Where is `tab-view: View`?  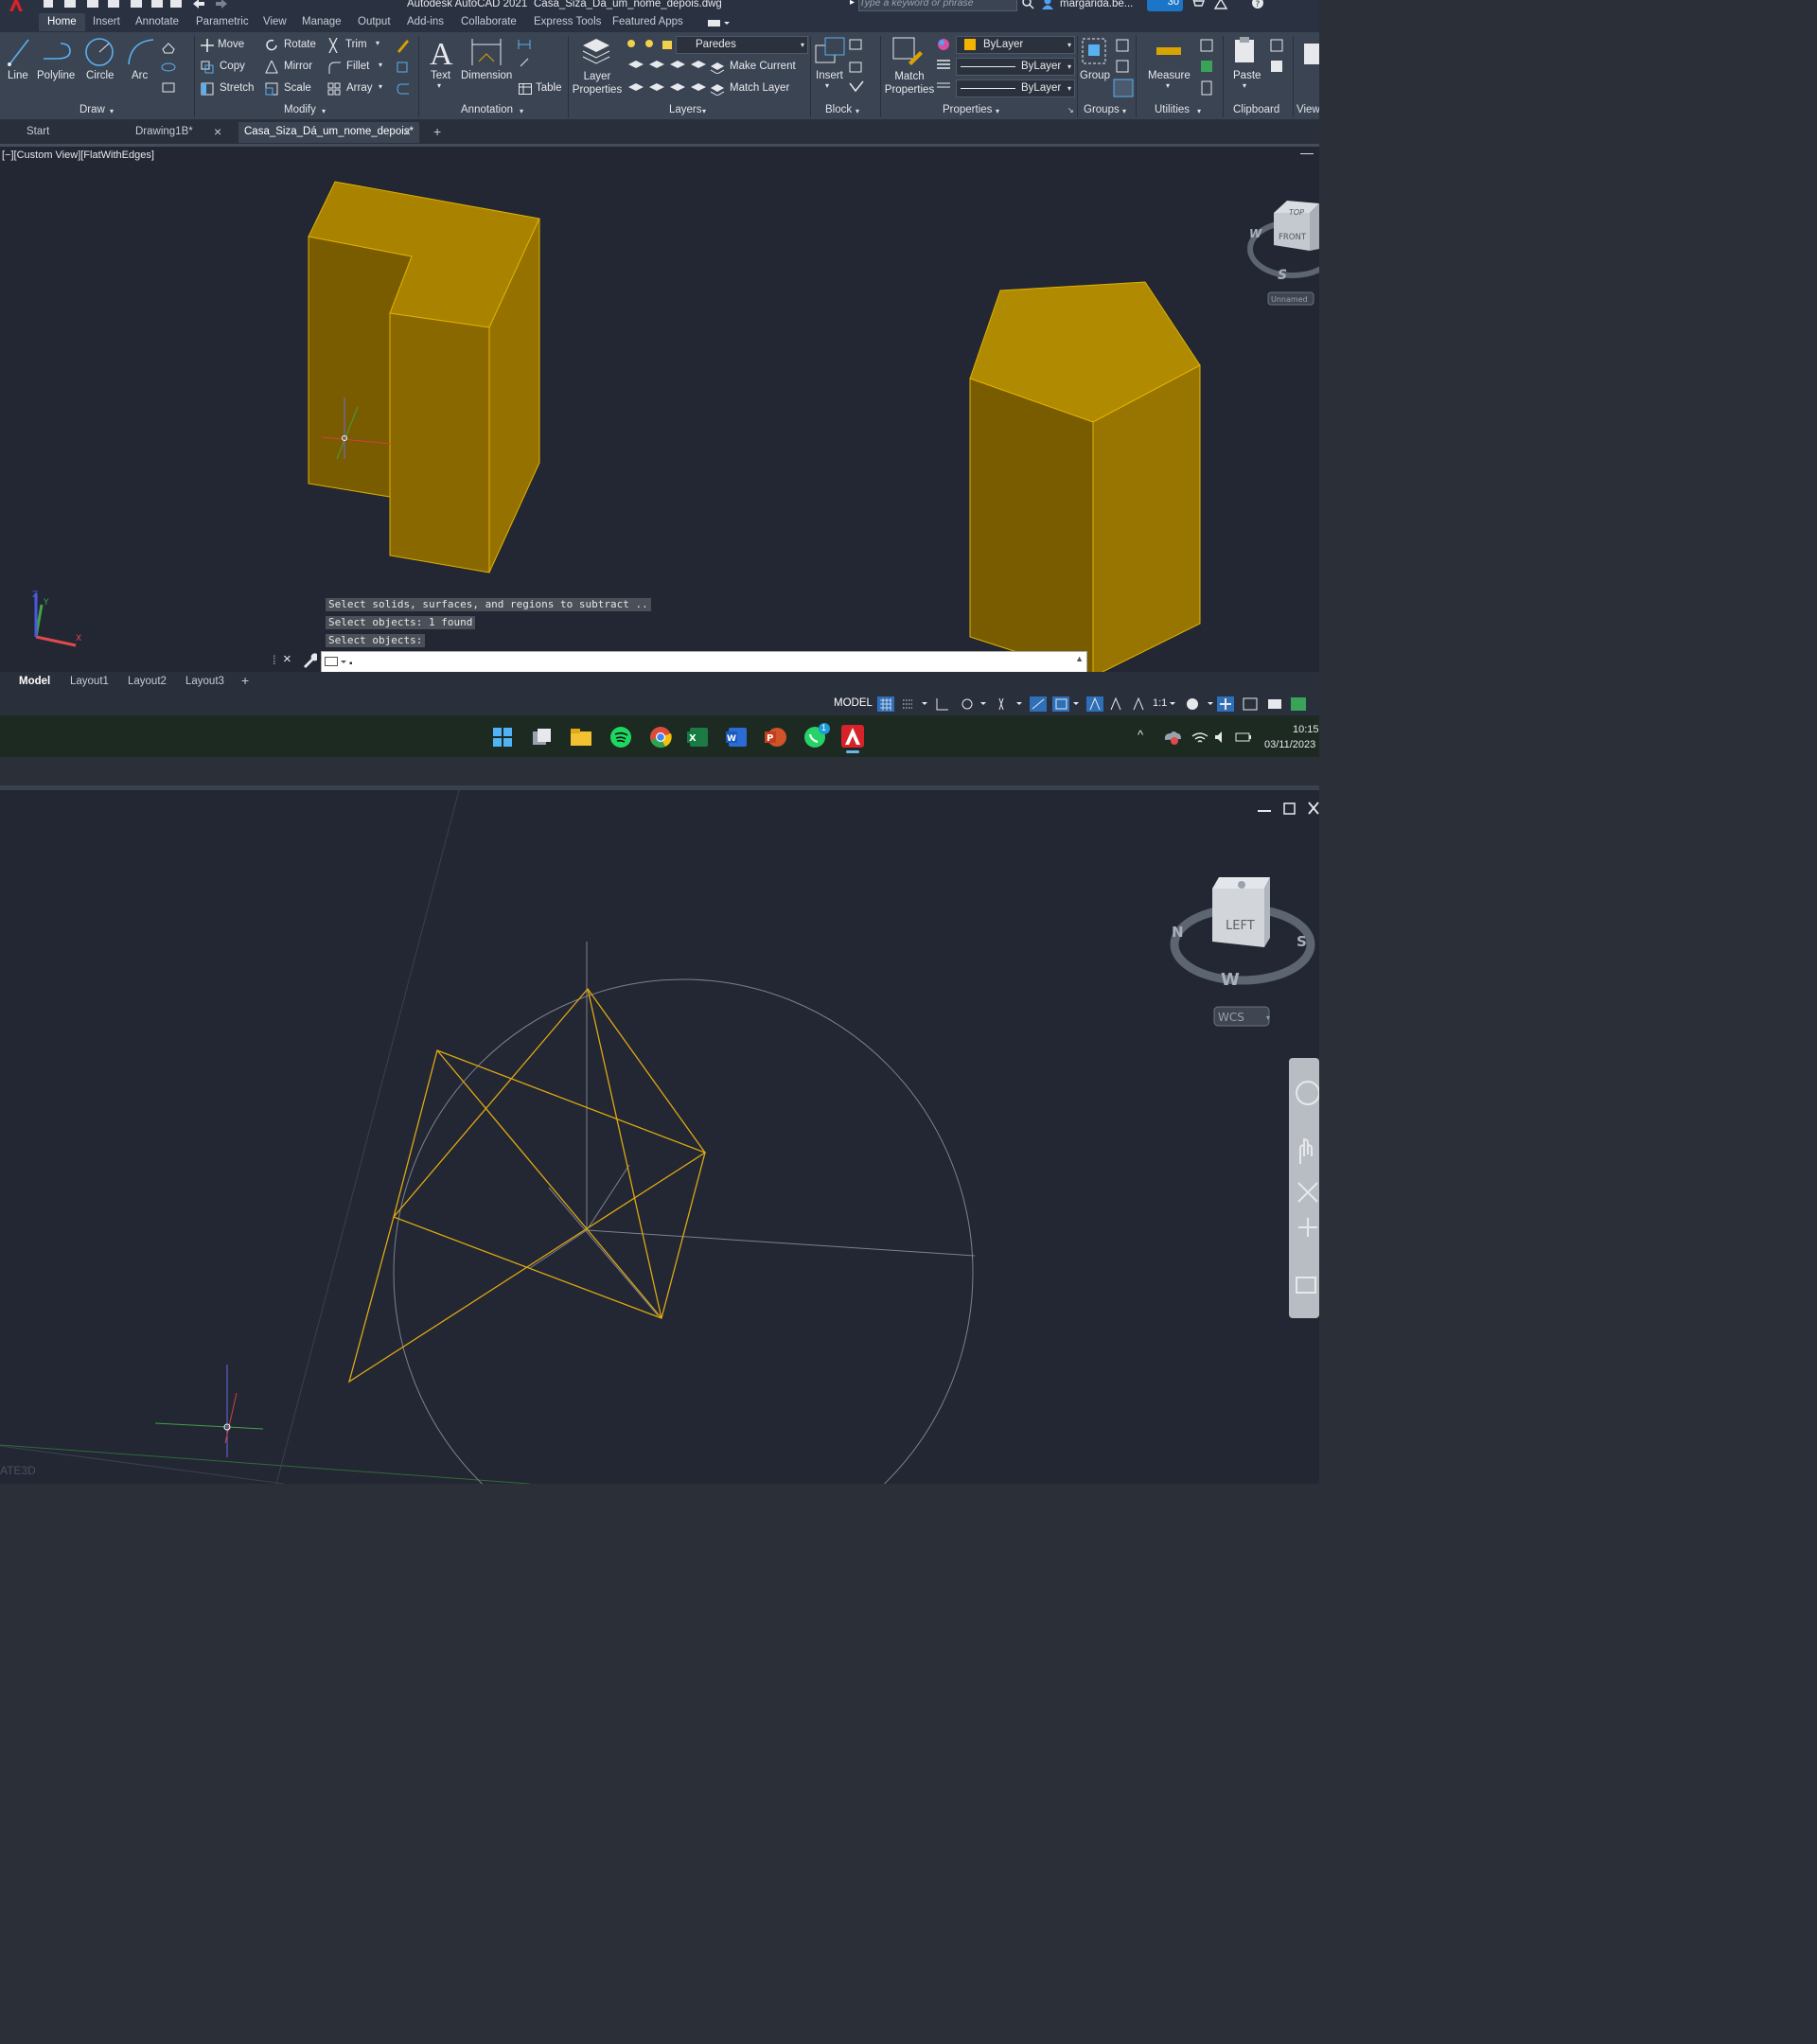
tab-view: View is located at coordinates (275, 21).